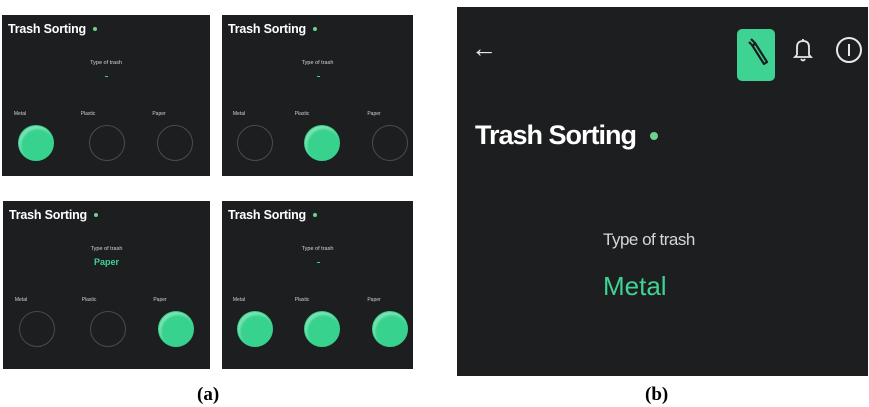 The height and width of the screenshot is (407, 869). I want to click on info-icon, so click(849, 50).